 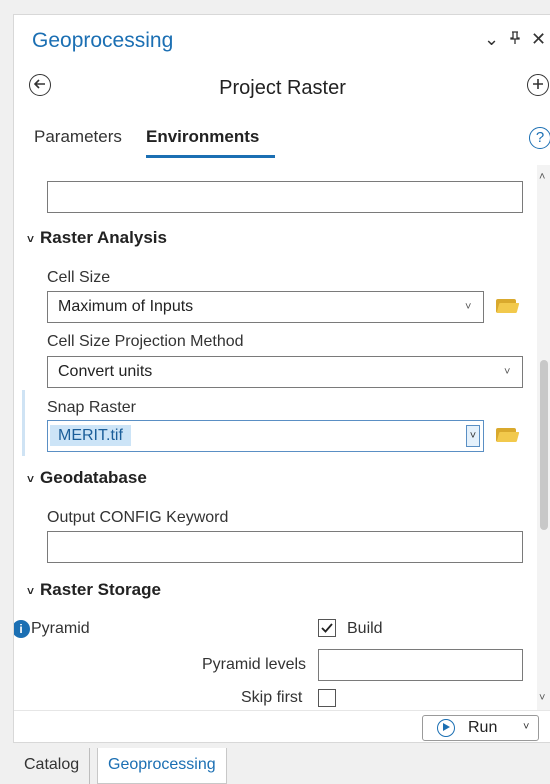 I want to click on build-label: Build, so click(x=365, y=628).